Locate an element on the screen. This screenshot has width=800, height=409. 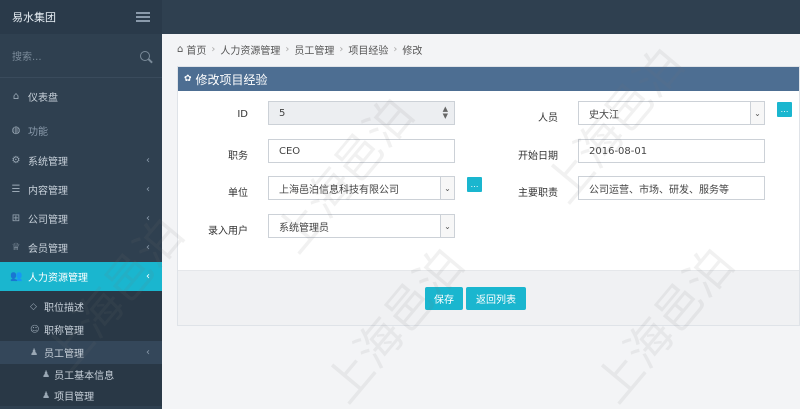
user-secret-icon: ♟ is located at coordinates (34, 352).